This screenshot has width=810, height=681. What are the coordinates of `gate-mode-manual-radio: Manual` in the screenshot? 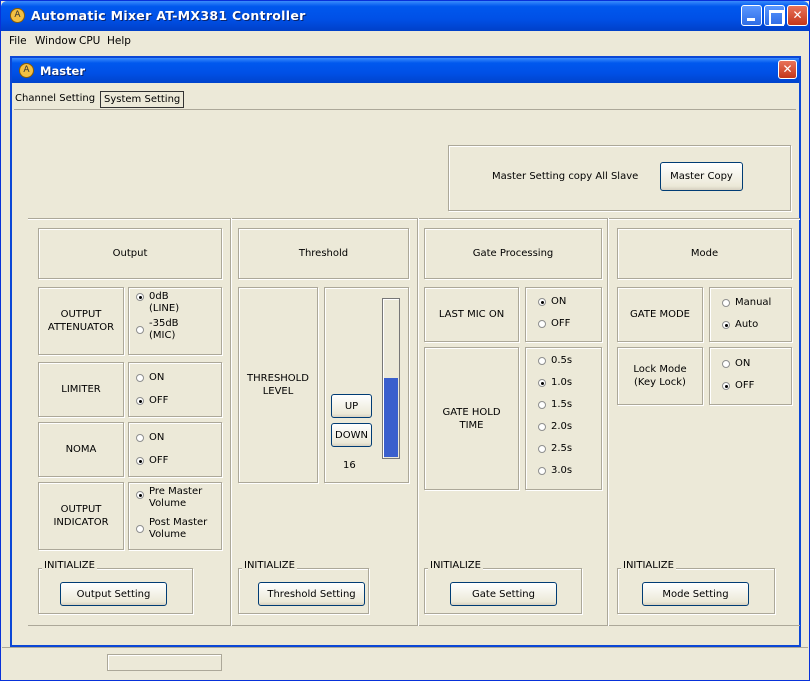 It's located at (746, 303).